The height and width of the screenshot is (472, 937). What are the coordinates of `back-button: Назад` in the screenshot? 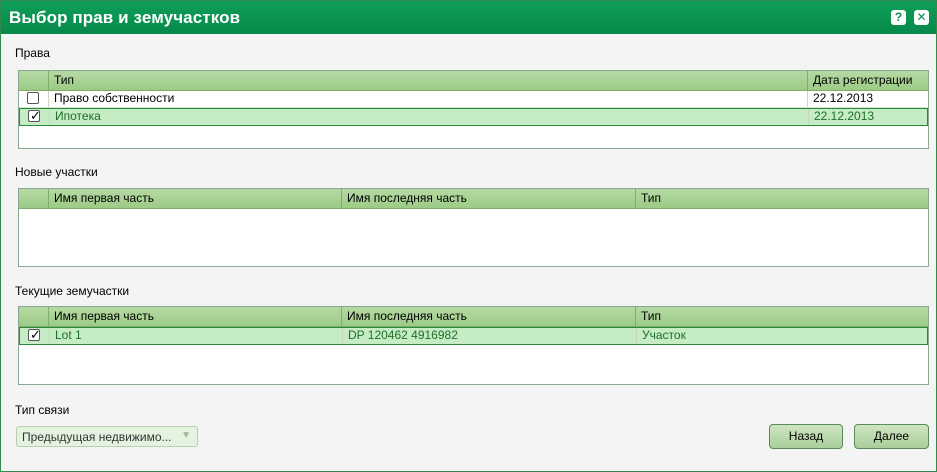 It's located at (806, 436).